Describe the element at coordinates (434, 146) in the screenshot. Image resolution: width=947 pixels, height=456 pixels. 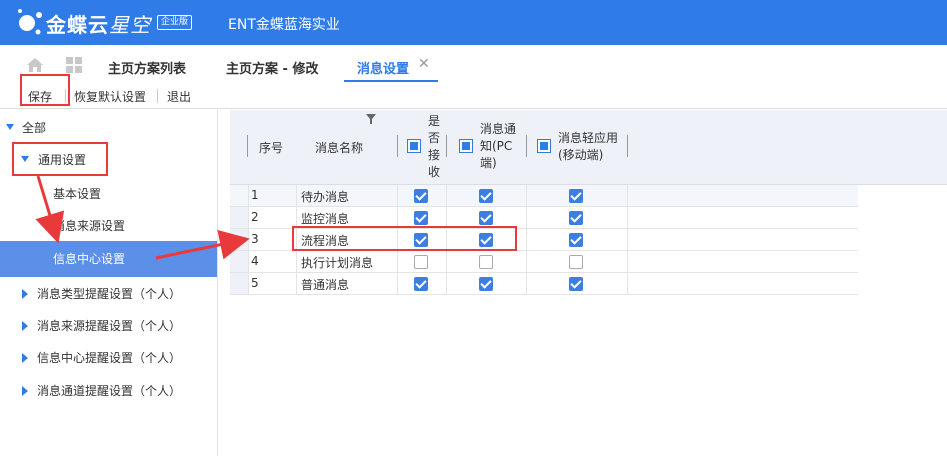
I see `column-header-receive: 是 否 接 收` at that location.